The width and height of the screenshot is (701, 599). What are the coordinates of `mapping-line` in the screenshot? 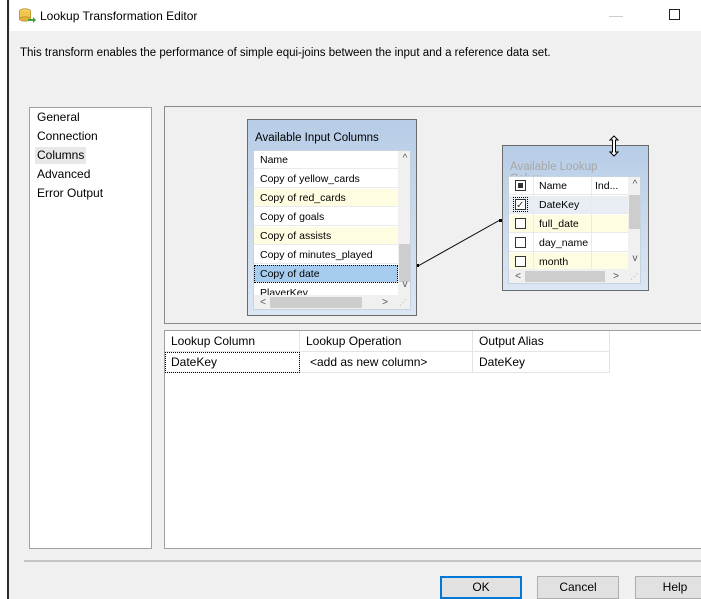 It's located at (459, 243).